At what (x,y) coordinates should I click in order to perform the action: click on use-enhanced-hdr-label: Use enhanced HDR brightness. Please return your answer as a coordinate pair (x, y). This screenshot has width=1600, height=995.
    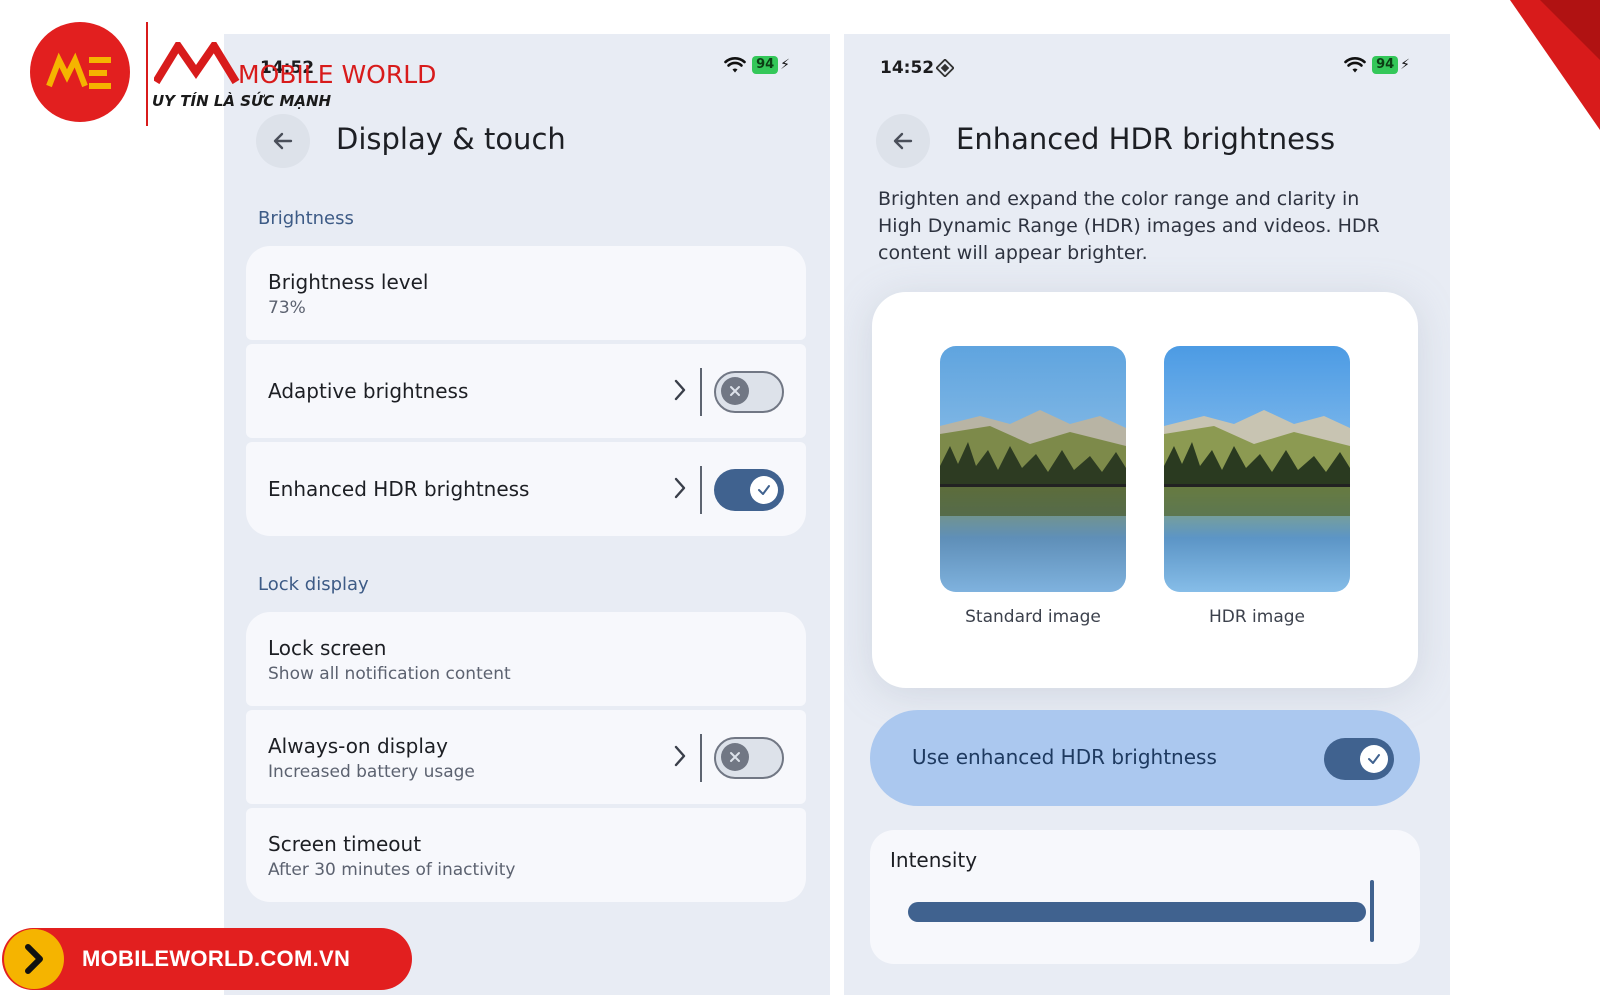
    Looking at the image, I should click on (1064, 757).